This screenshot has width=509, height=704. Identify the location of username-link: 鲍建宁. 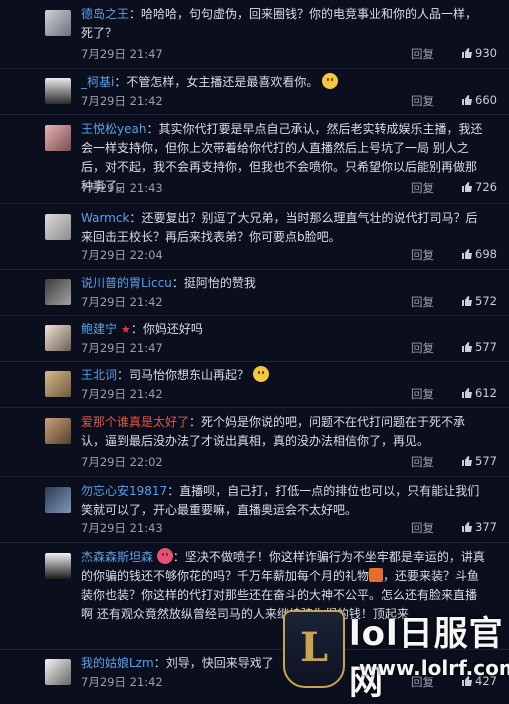
(99, 329).